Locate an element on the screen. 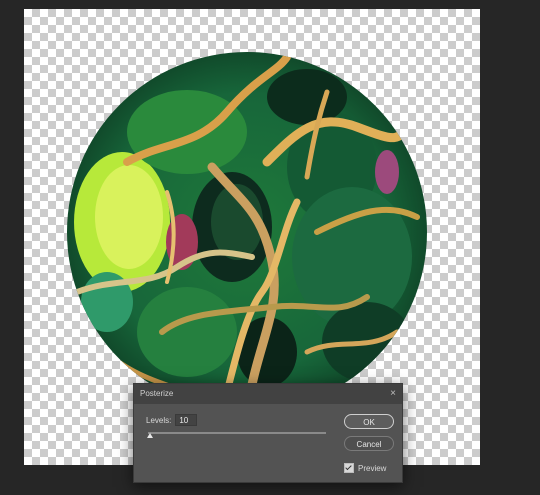  preview-toggle: Preview is located at coordinates (365, 468).